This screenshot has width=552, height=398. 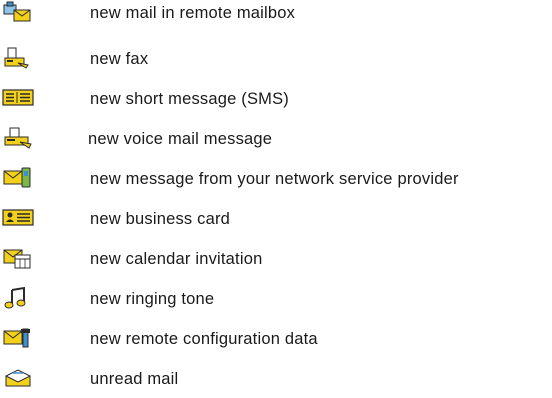 What do you see at coordinates (19, 259) in the screenshot?
I see `calendar-invitation-icon` at bounding box center [19, 259].